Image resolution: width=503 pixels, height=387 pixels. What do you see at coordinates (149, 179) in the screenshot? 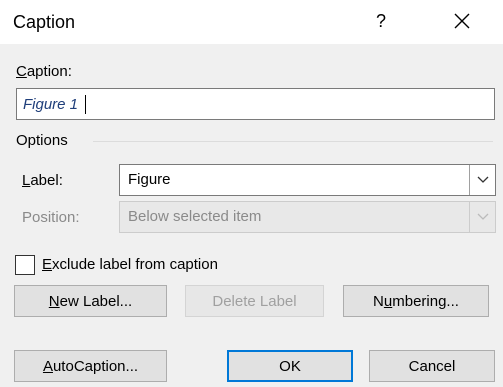
I see `label-dropdown-value: Figure` at bounding box center [149, 179].